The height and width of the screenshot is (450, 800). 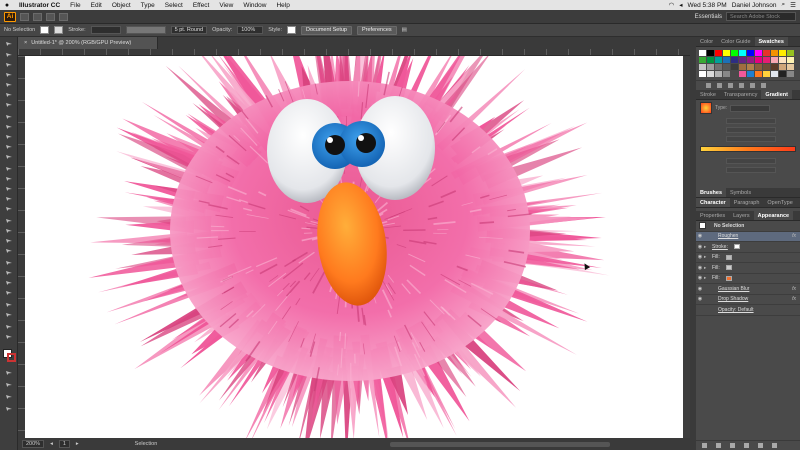 What do you see at coordinates (748, 247) in the screenshot?
I see `appearance-row-stroke: ◉ ▸ Stroke:` at bounding box center [748, 247].